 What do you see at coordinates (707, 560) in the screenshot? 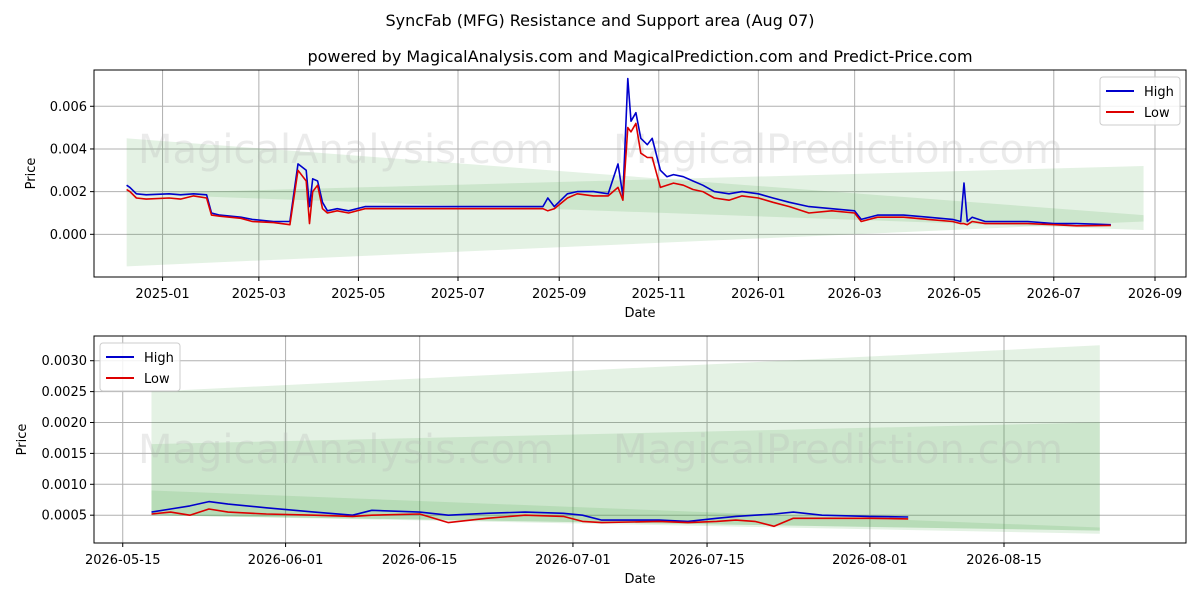
I see `x-tick-label: 2026-07-15` at bounding box center [707, 560].